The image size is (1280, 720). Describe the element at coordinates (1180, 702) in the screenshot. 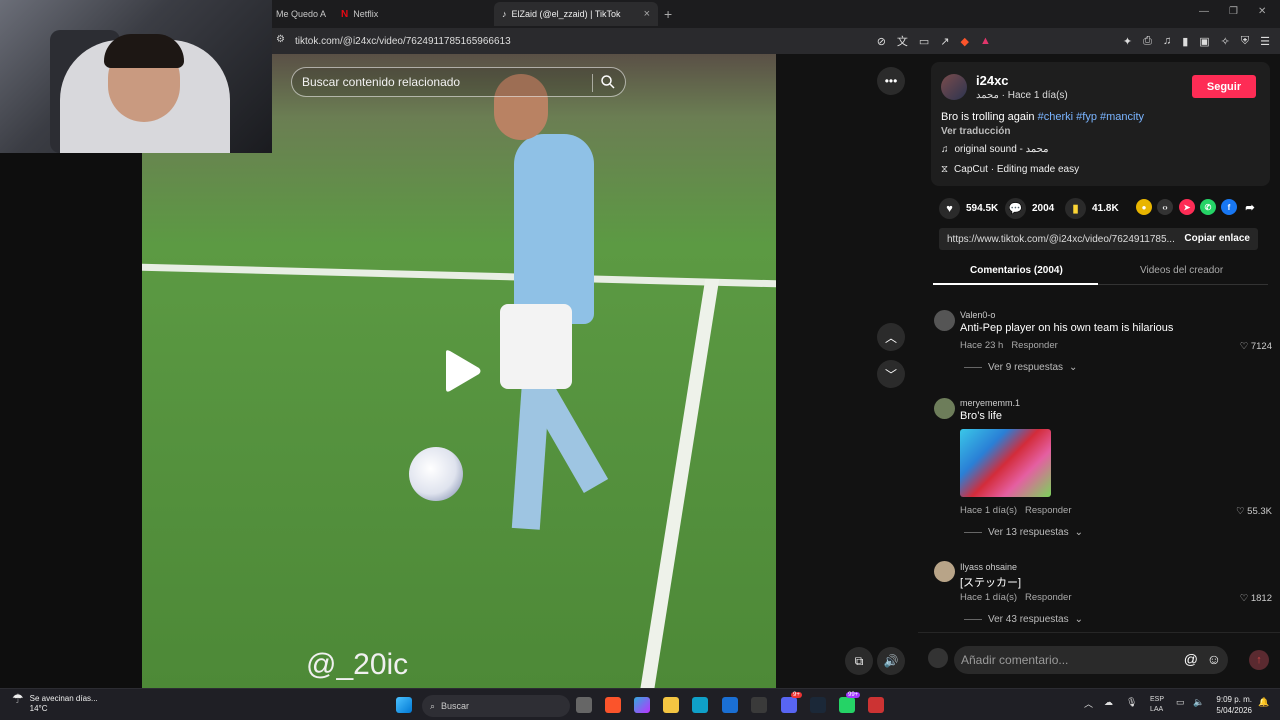

I see `network-icon: ▭` at that location.